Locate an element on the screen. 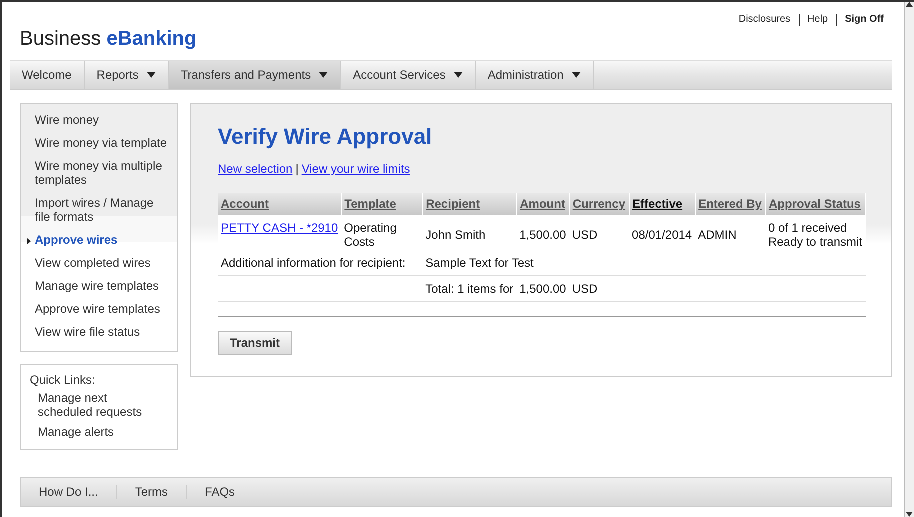  sidebar-item: View completed wires is located at coordinates (93, 263).